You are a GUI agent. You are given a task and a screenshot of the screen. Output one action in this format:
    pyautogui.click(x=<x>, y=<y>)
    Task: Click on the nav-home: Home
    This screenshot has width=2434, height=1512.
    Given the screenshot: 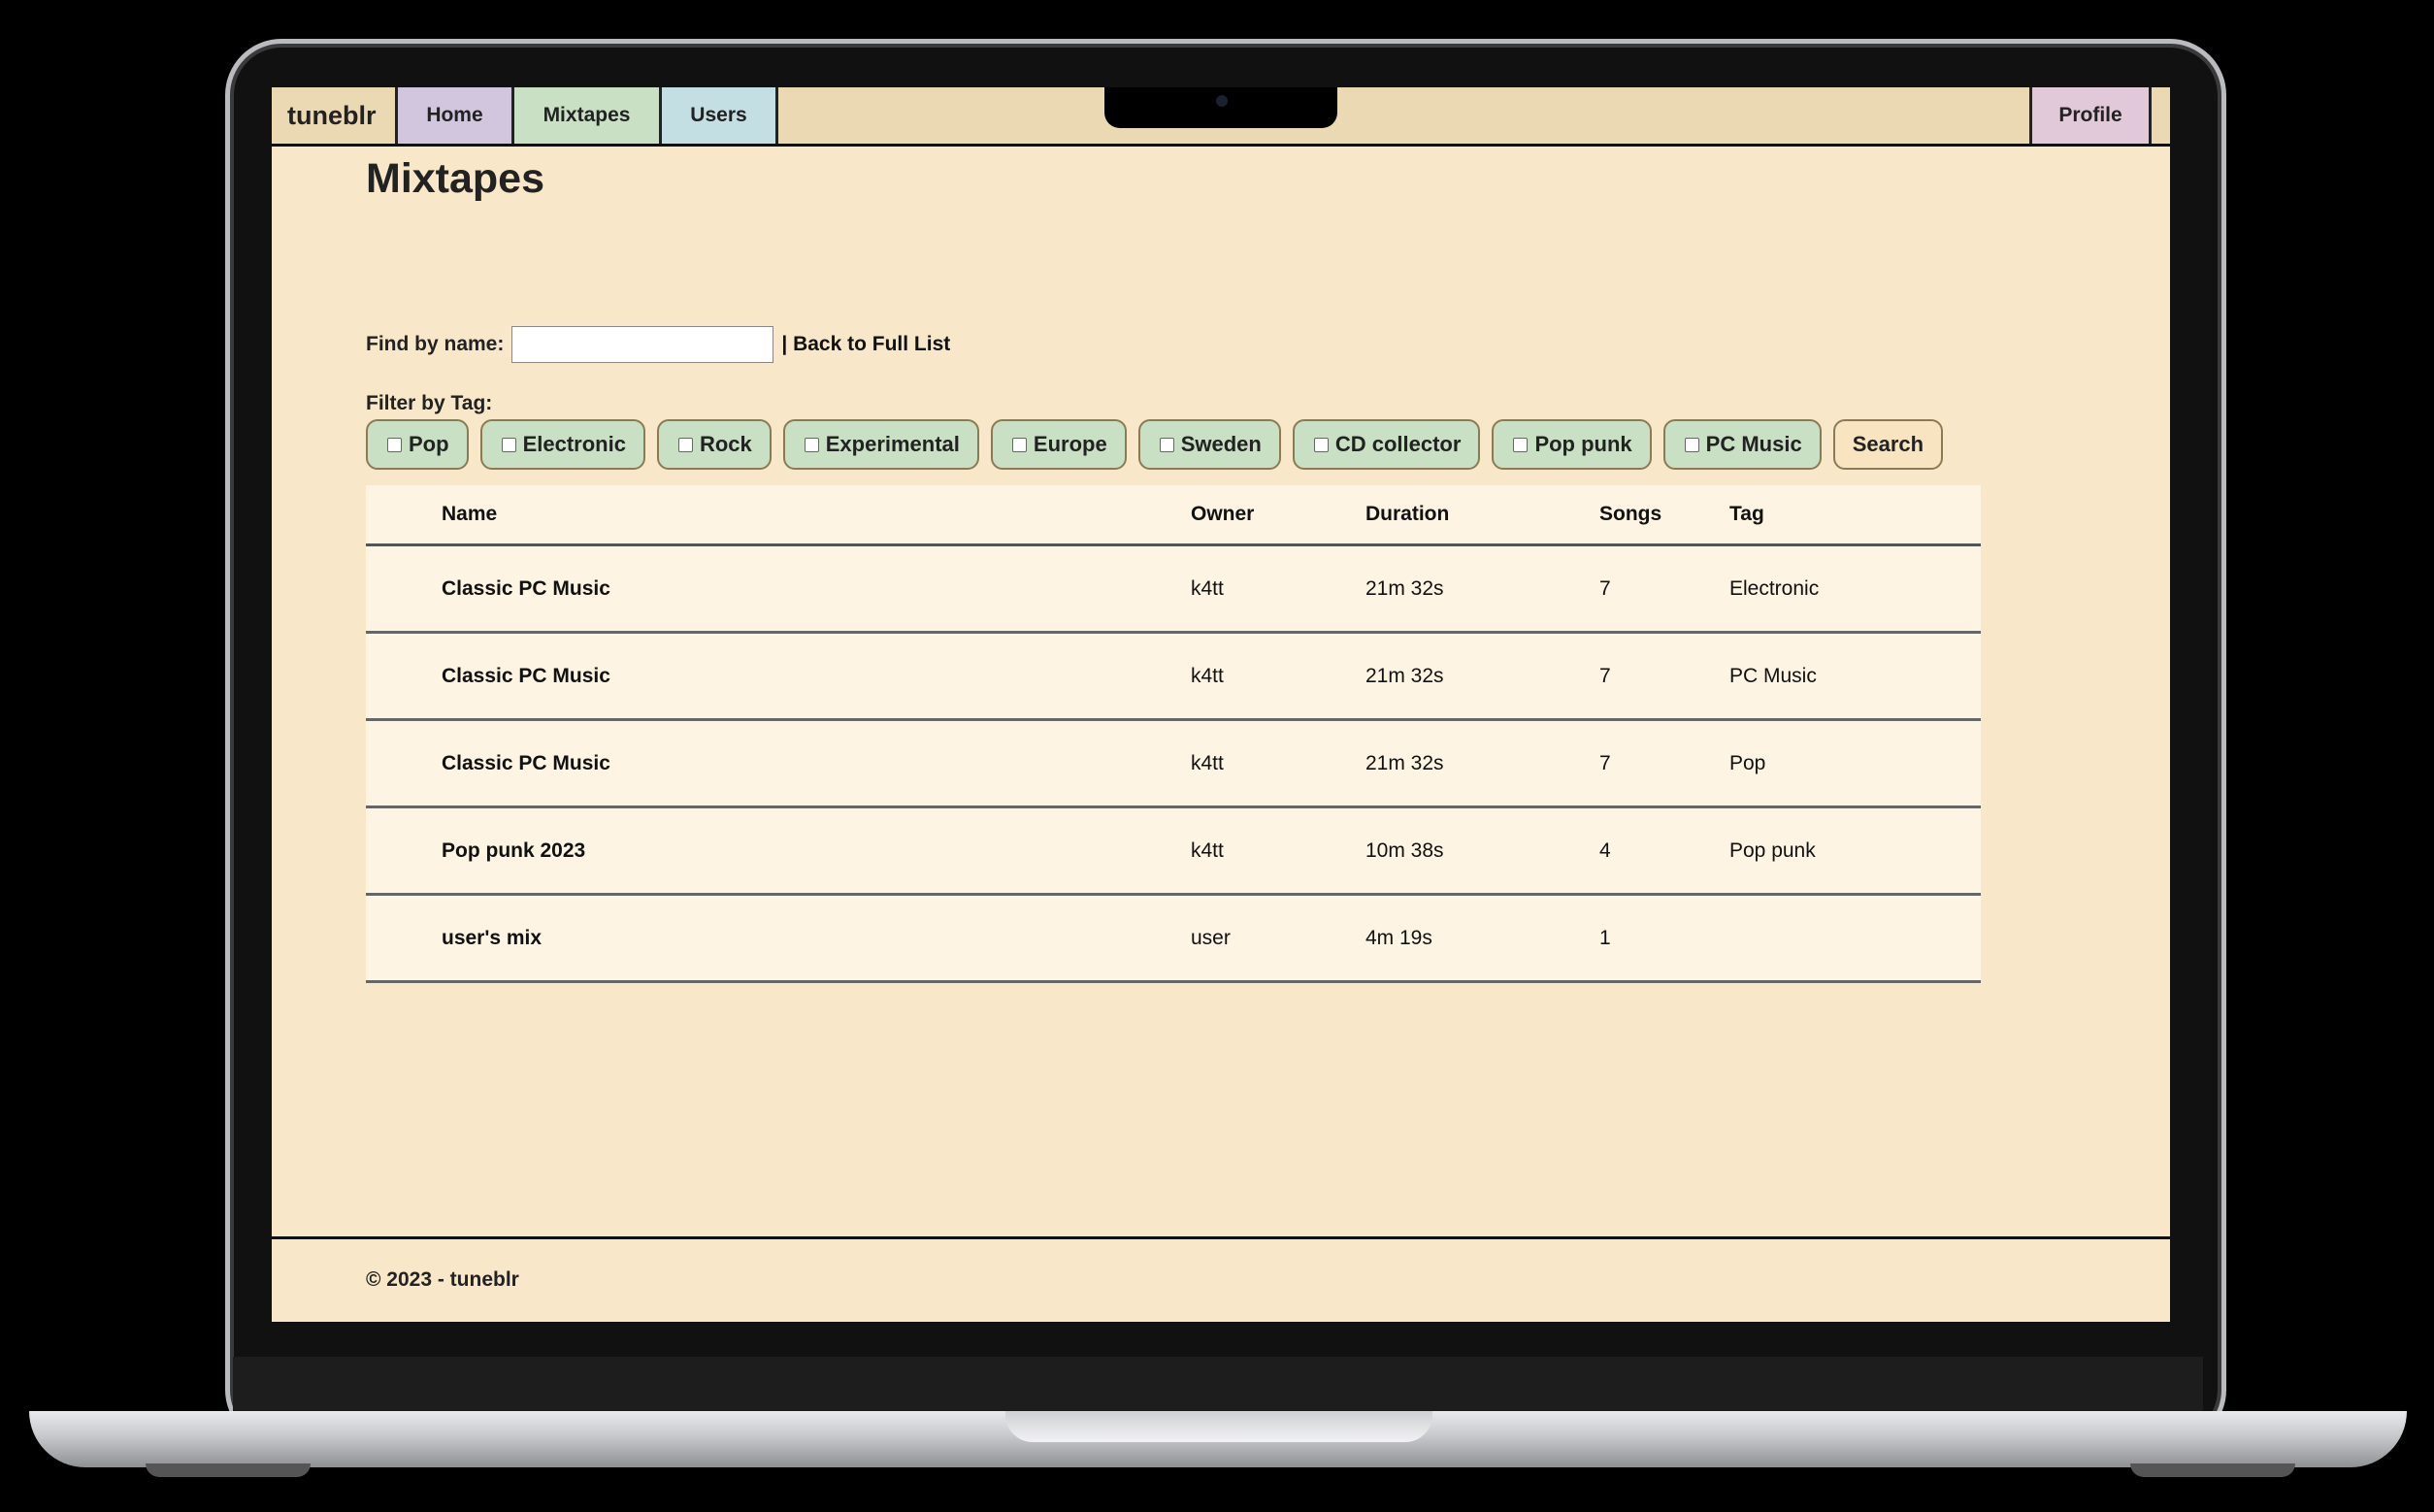 What is the action you would take?
    pyautogui.click(x=456, y=116)
    